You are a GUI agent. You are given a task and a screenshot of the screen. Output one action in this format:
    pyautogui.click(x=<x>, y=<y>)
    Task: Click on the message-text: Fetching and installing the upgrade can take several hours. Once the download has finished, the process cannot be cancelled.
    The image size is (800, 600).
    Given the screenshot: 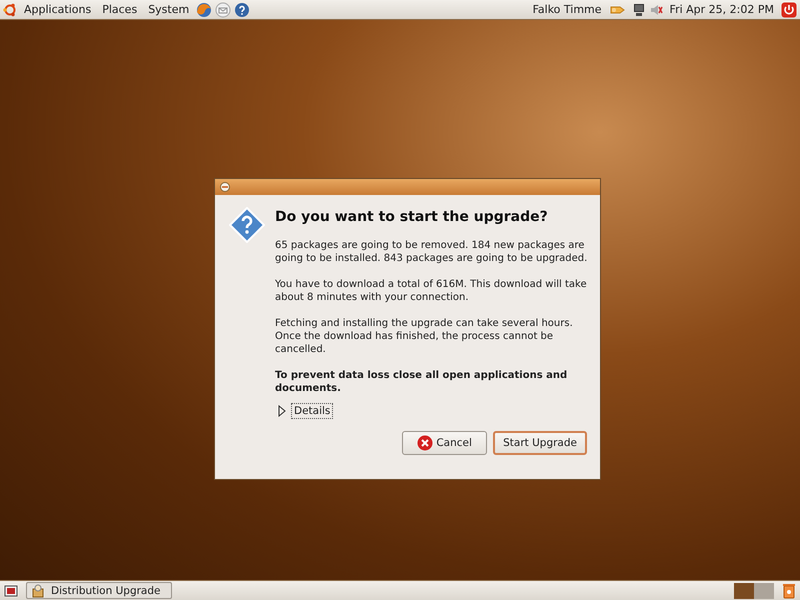 What is the action you would take?
    pyautogui.click(x=424, y=336)
    